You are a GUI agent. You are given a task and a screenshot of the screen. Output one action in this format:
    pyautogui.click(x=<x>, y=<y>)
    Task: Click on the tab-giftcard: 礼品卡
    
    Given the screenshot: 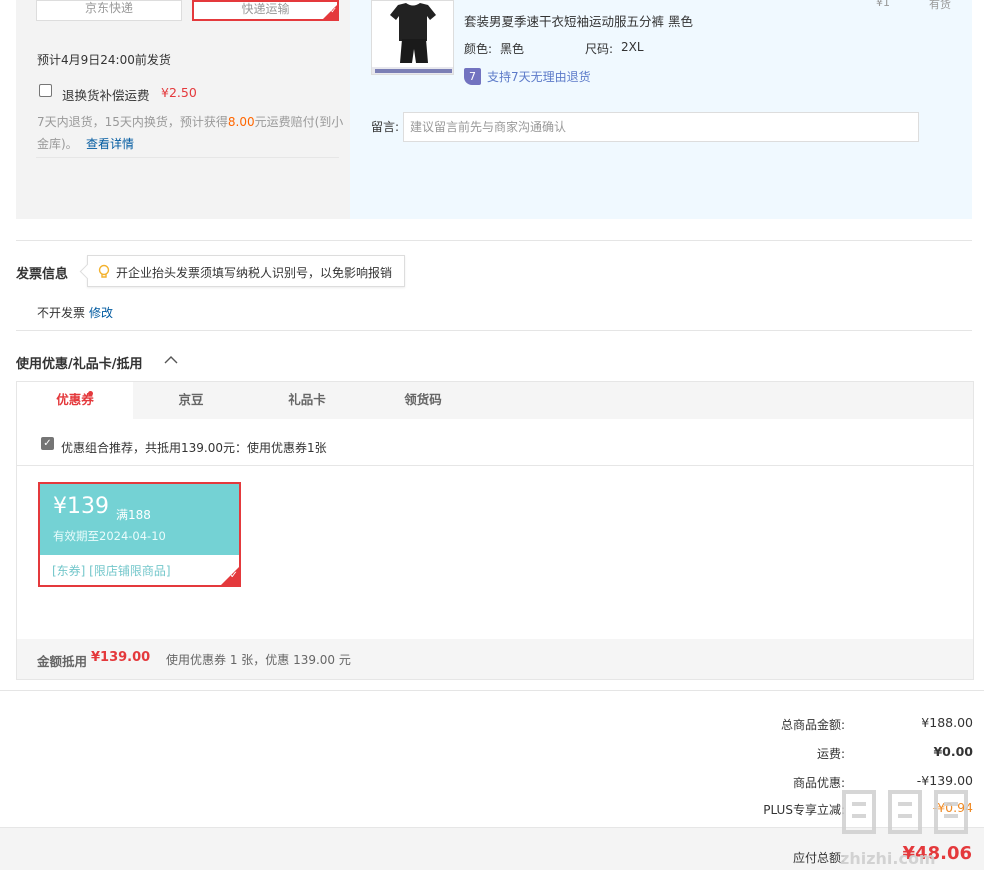 What is the action you would take?
    pyautogui.click(x=307, y=400)
    